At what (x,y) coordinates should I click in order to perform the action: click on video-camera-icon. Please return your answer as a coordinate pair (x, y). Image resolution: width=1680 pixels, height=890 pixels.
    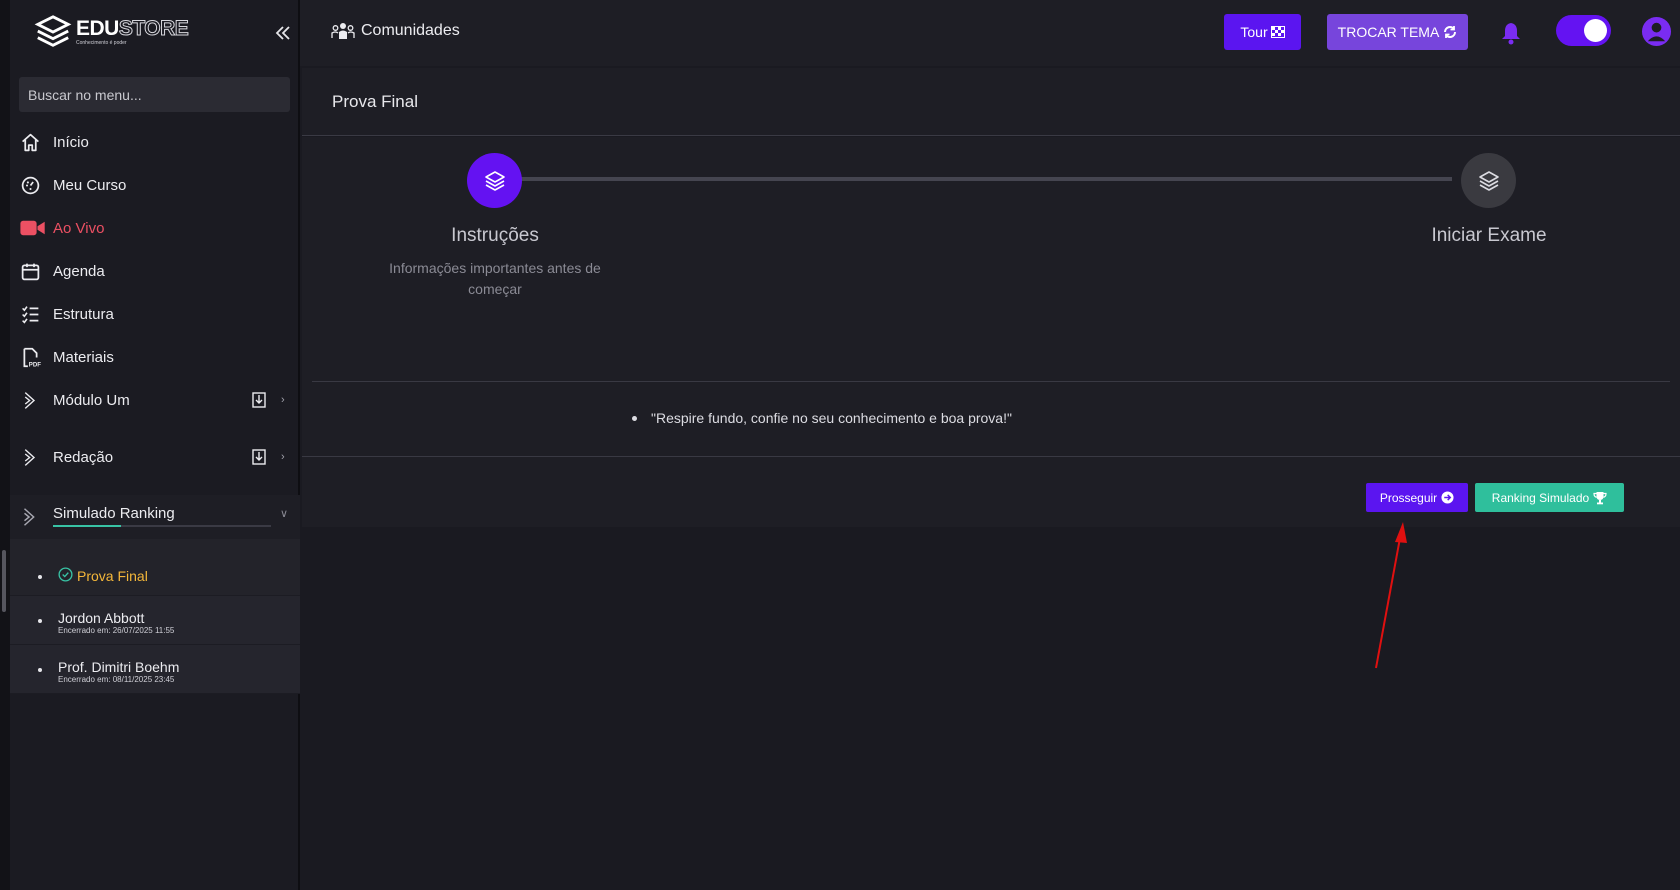
    Looking at the image, I should click on (33, 228).